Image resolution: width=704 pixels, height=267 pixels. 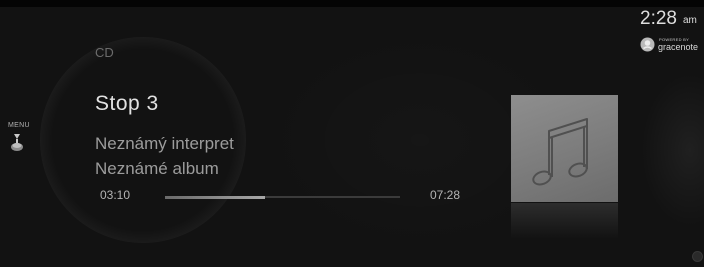 What do you see at coordinates (17, 143) in the screenshot?
I see `commander-knob-down-icon` at bounding box center [17, 143].